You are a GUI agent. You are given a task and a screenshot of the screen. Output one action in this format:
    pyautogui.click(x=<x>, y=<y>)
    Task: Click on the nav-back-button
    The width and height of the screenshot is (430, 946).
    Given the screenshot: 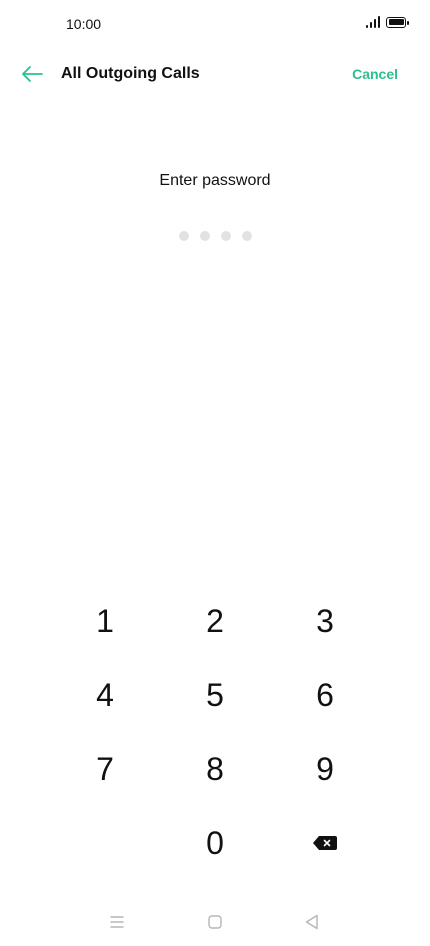 What is the action you would take?
    pyautogui.click(x=312, y=922)
    